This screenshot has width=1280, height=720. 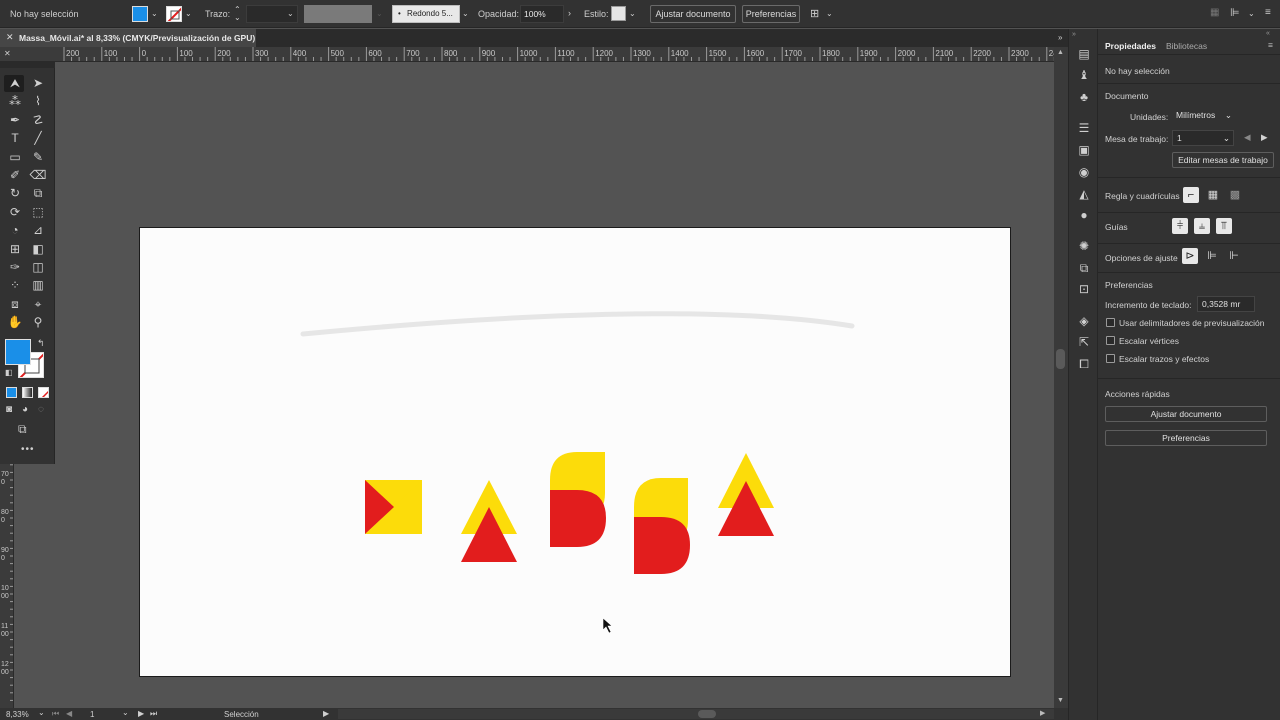 What do you see at coordinates (9, 409) in the screenshot?
I see `draw-normal-icon: ◙` at bounding box center [9, 409].